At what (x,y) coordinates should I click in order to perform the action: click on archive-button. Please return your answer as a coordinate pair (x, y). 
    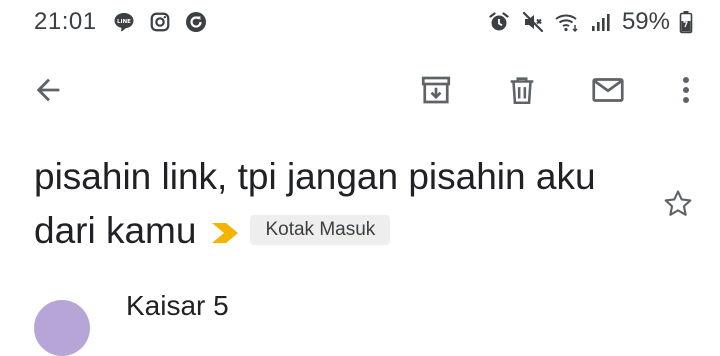
    Looking at the image, I should click on (436, 90).